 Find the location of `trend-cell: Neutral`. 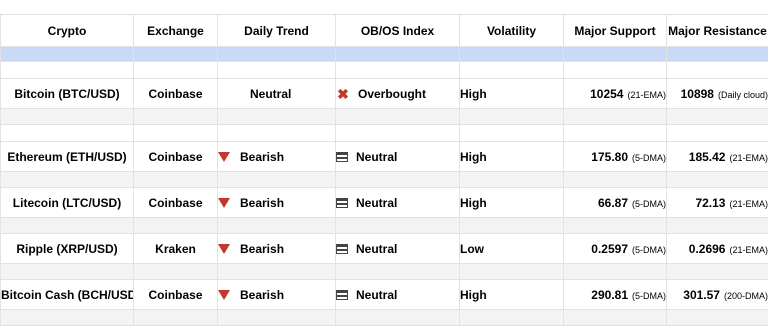

trend-cell: Neutral is located at coordinates (277, 94).